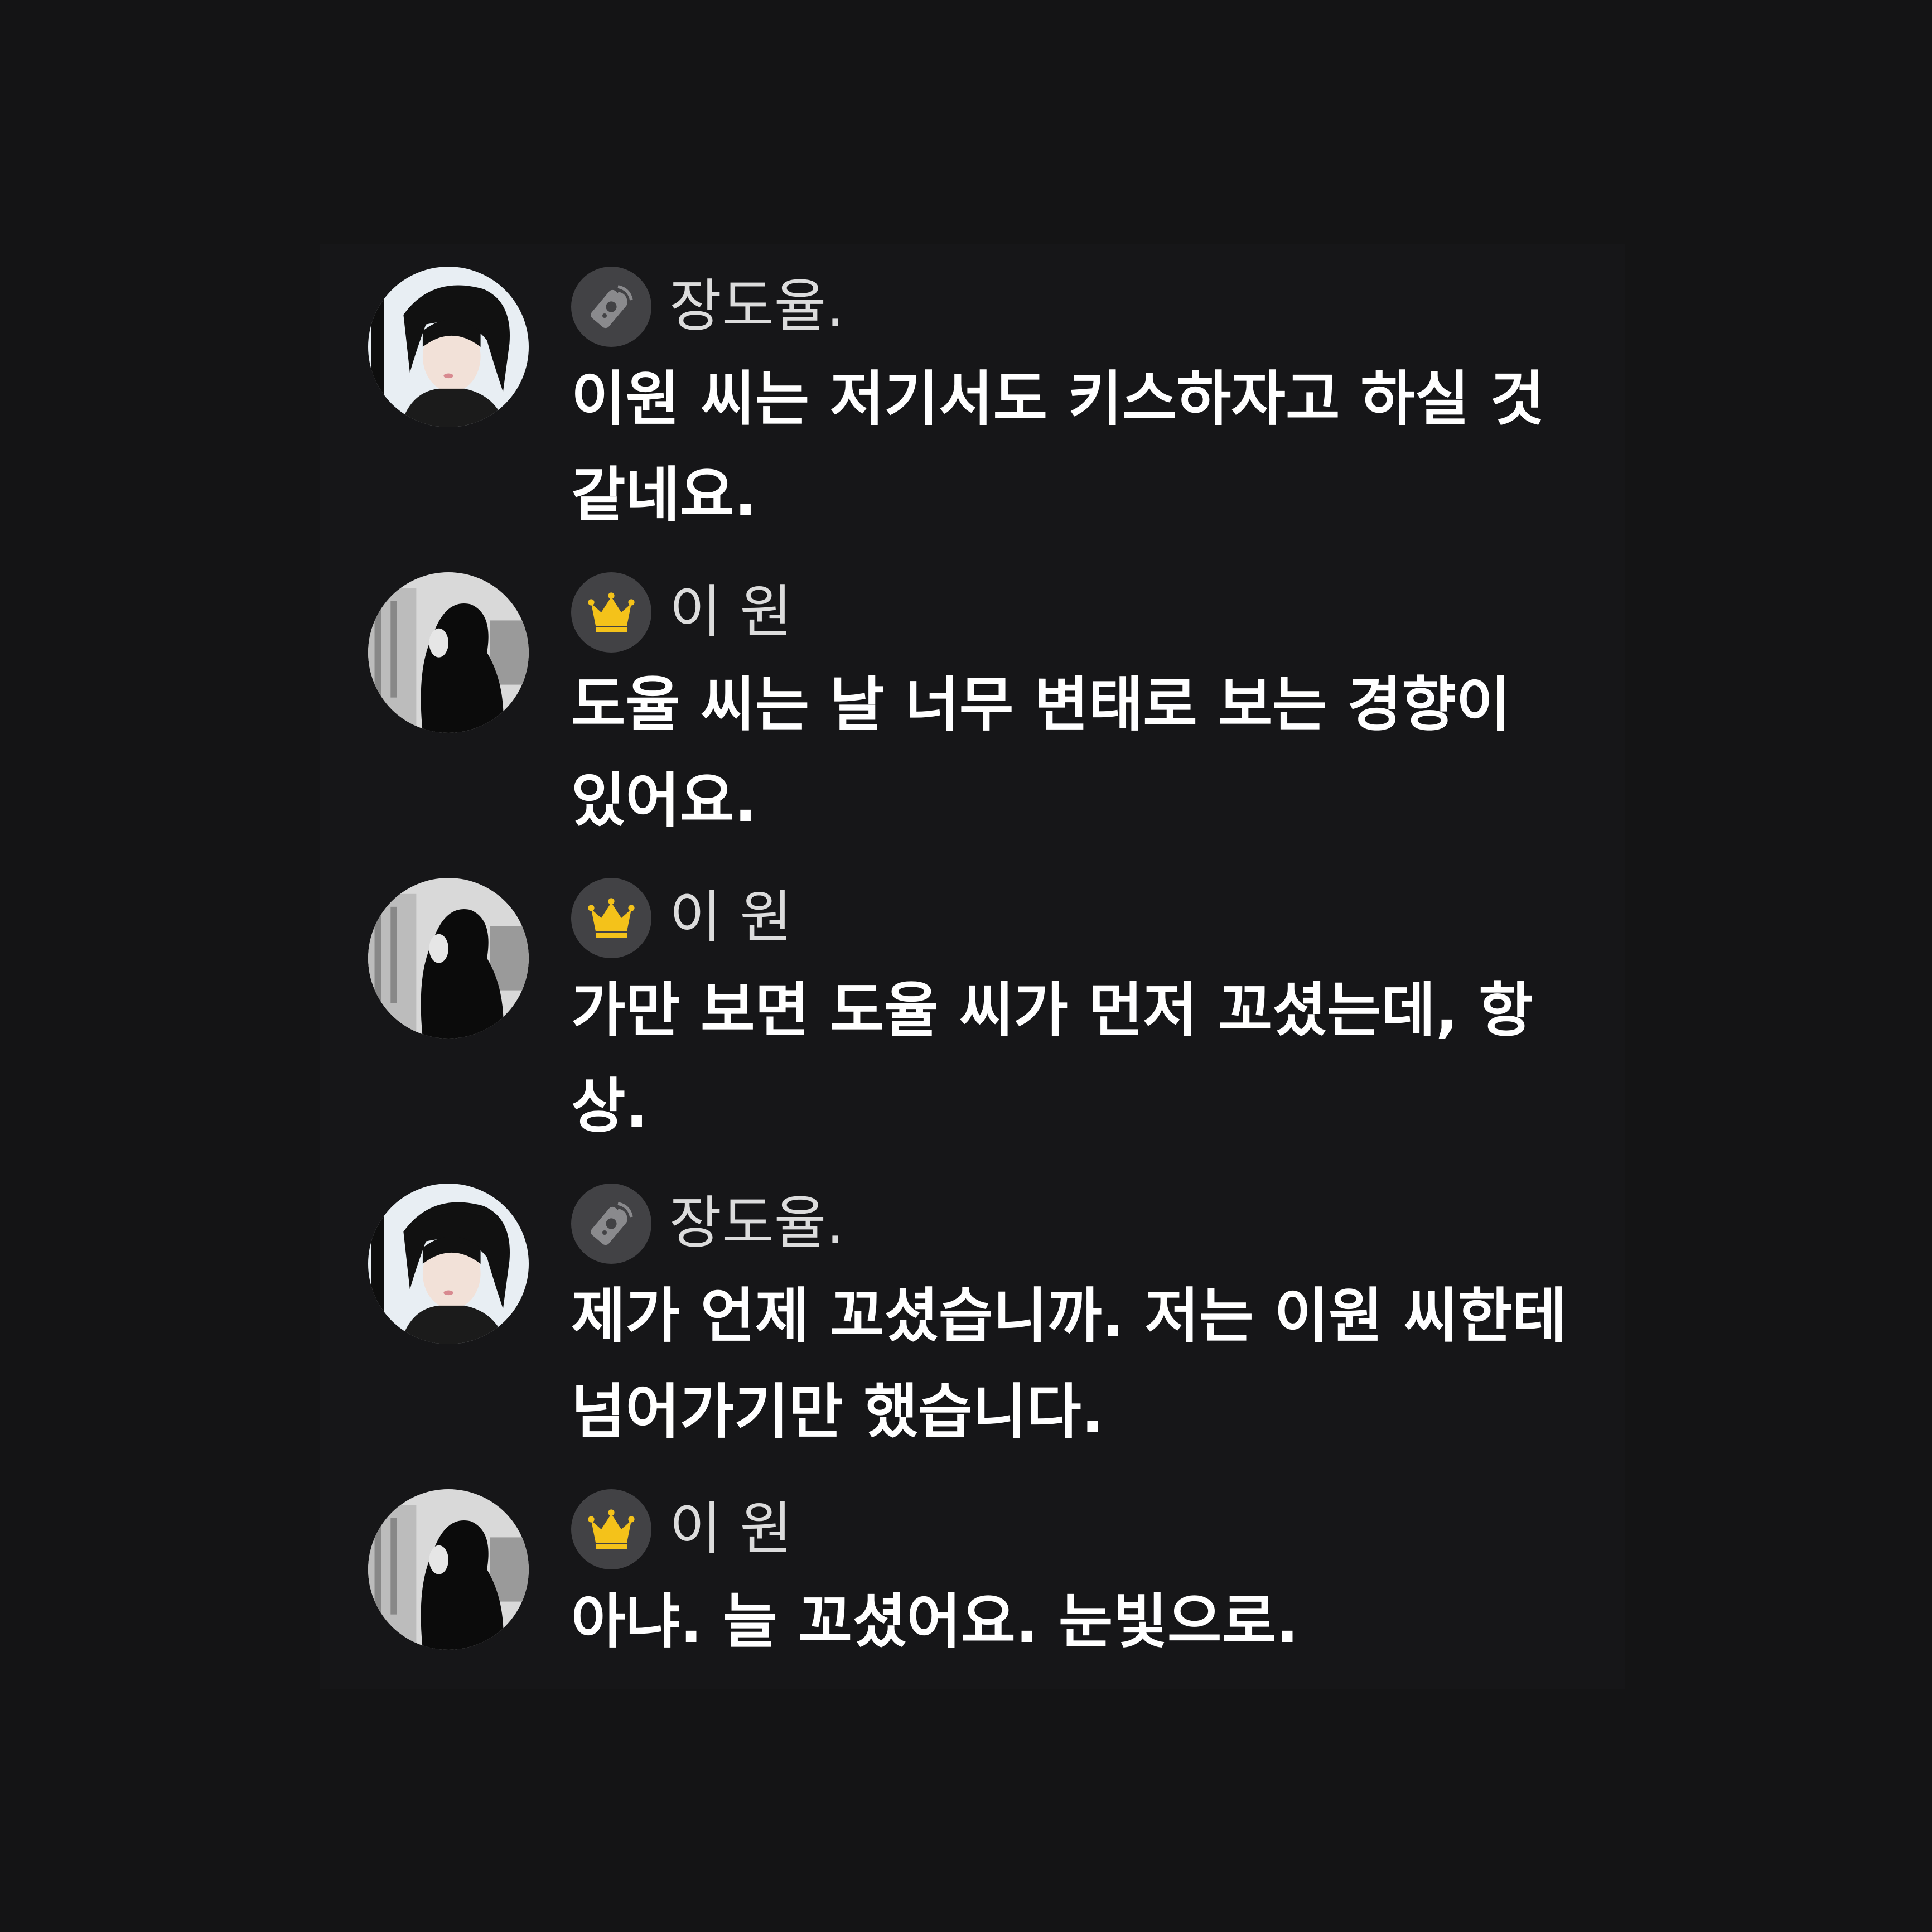 Image resolution: width=1932 pixels, height=1932 pixels. I want to click on chat-message: 이 원 도율 씨는 날 너무 변태로 보는 경향이 있어요., so click(995, 695).